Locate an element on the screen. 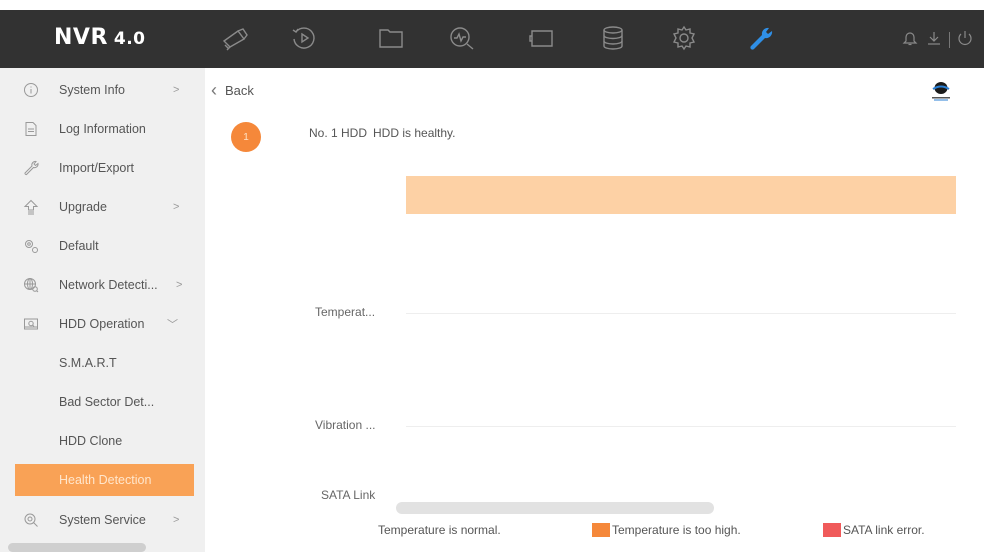 Image resolution: width=984 pixels, height=552 pixels. import-export-wrench-icon is located at coordinates (31, 168).